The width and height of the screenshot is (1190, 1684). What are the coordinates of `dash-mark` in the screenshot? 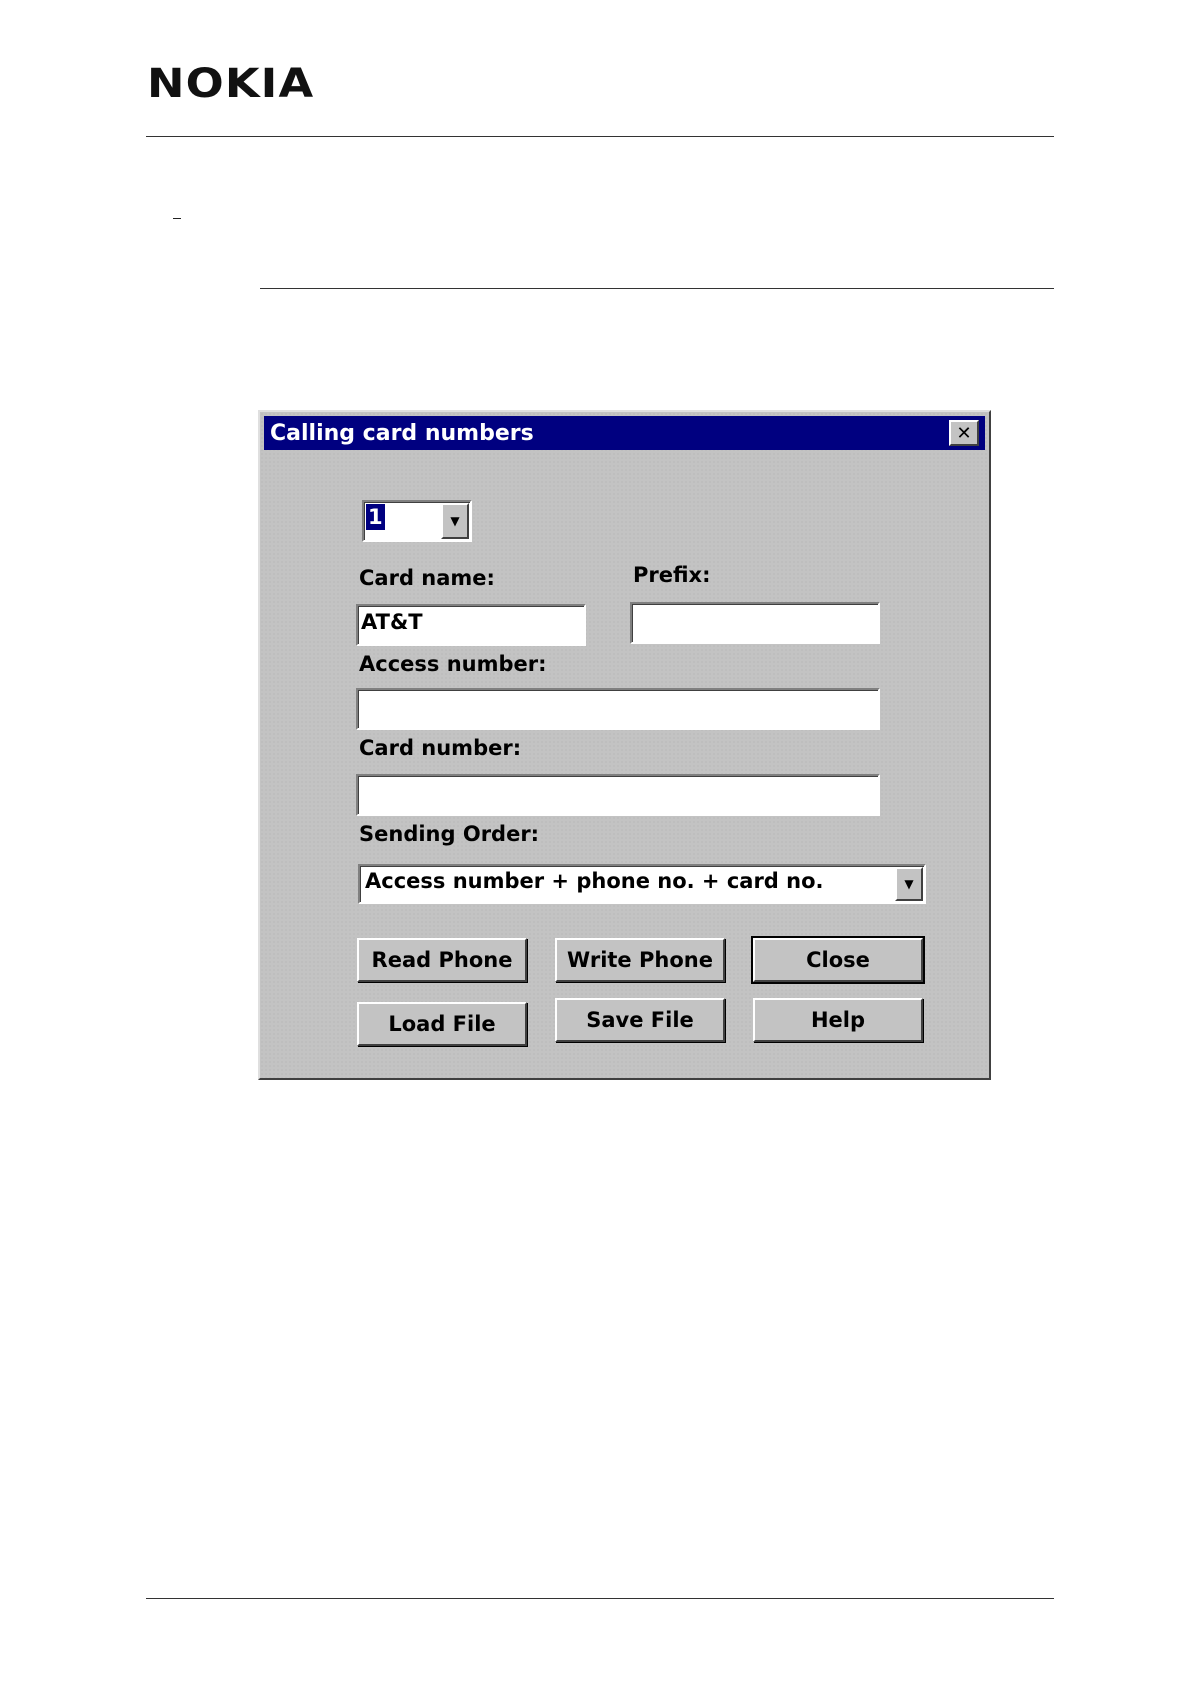 It's located at (177, 218).